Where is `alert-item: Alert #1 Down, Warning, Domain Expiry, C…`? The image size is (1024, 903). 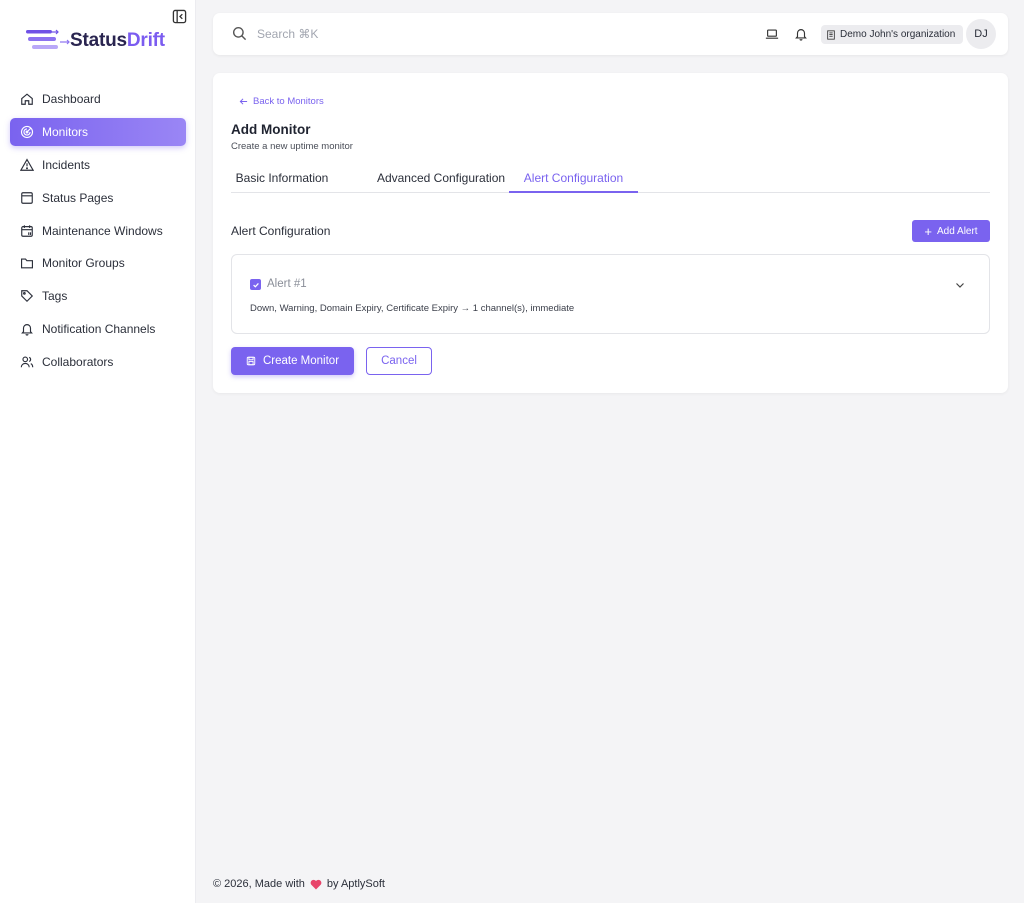
alert-item: Alert #1 Down, Warning, Domain Expiry, C… is located at coordinates (610, 294).